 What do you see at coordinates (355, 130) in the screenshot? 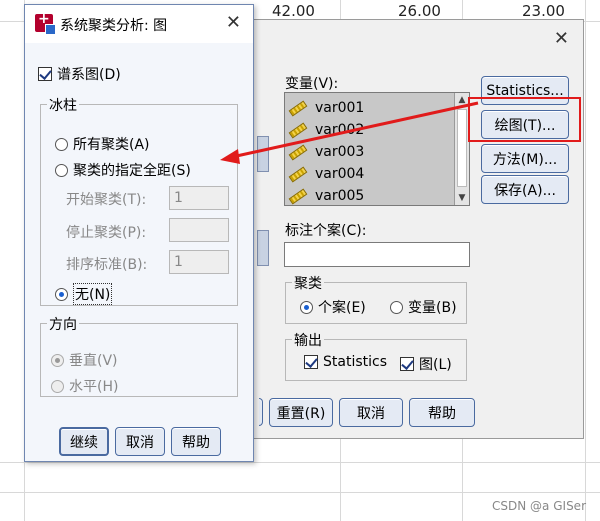
I see `arrow-line` at bounding box center [355, 130].